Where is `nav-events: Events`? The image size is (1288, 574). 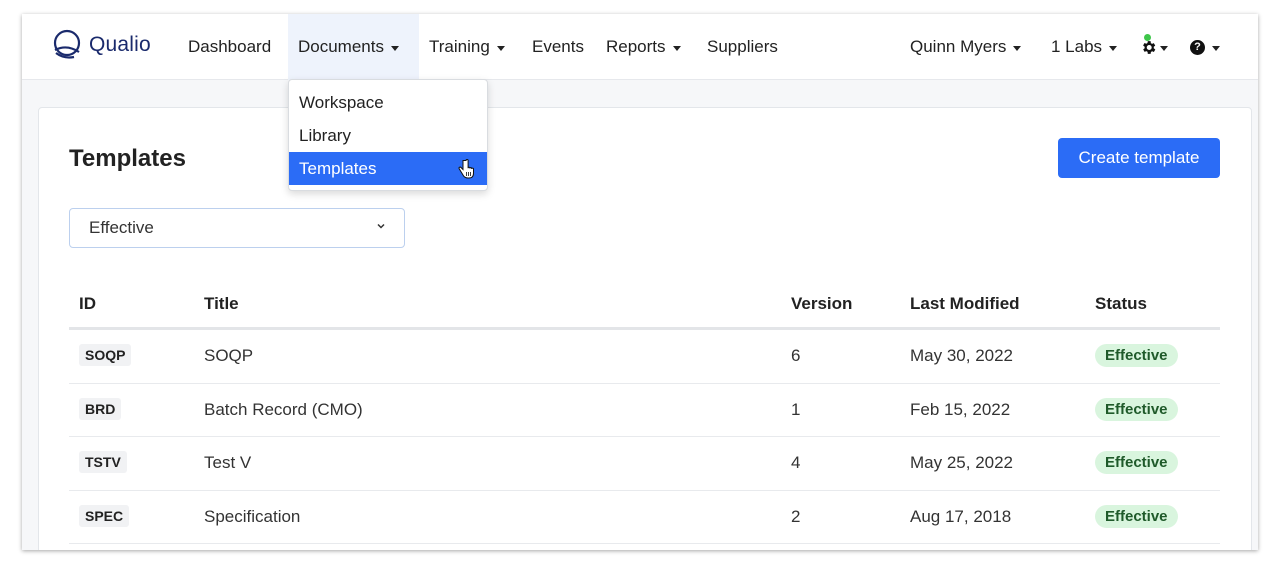
nav-events: Events is located at coordinates (558, 47).